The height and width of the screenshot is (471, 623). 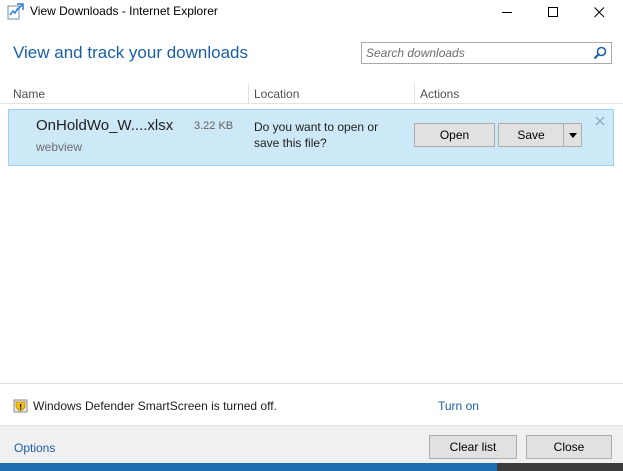 What do you see at coordinates (311, 12) in the screenshot?
I see `title-bar: View Downloads - Internet Explorer` at bounding box center [311, 12].